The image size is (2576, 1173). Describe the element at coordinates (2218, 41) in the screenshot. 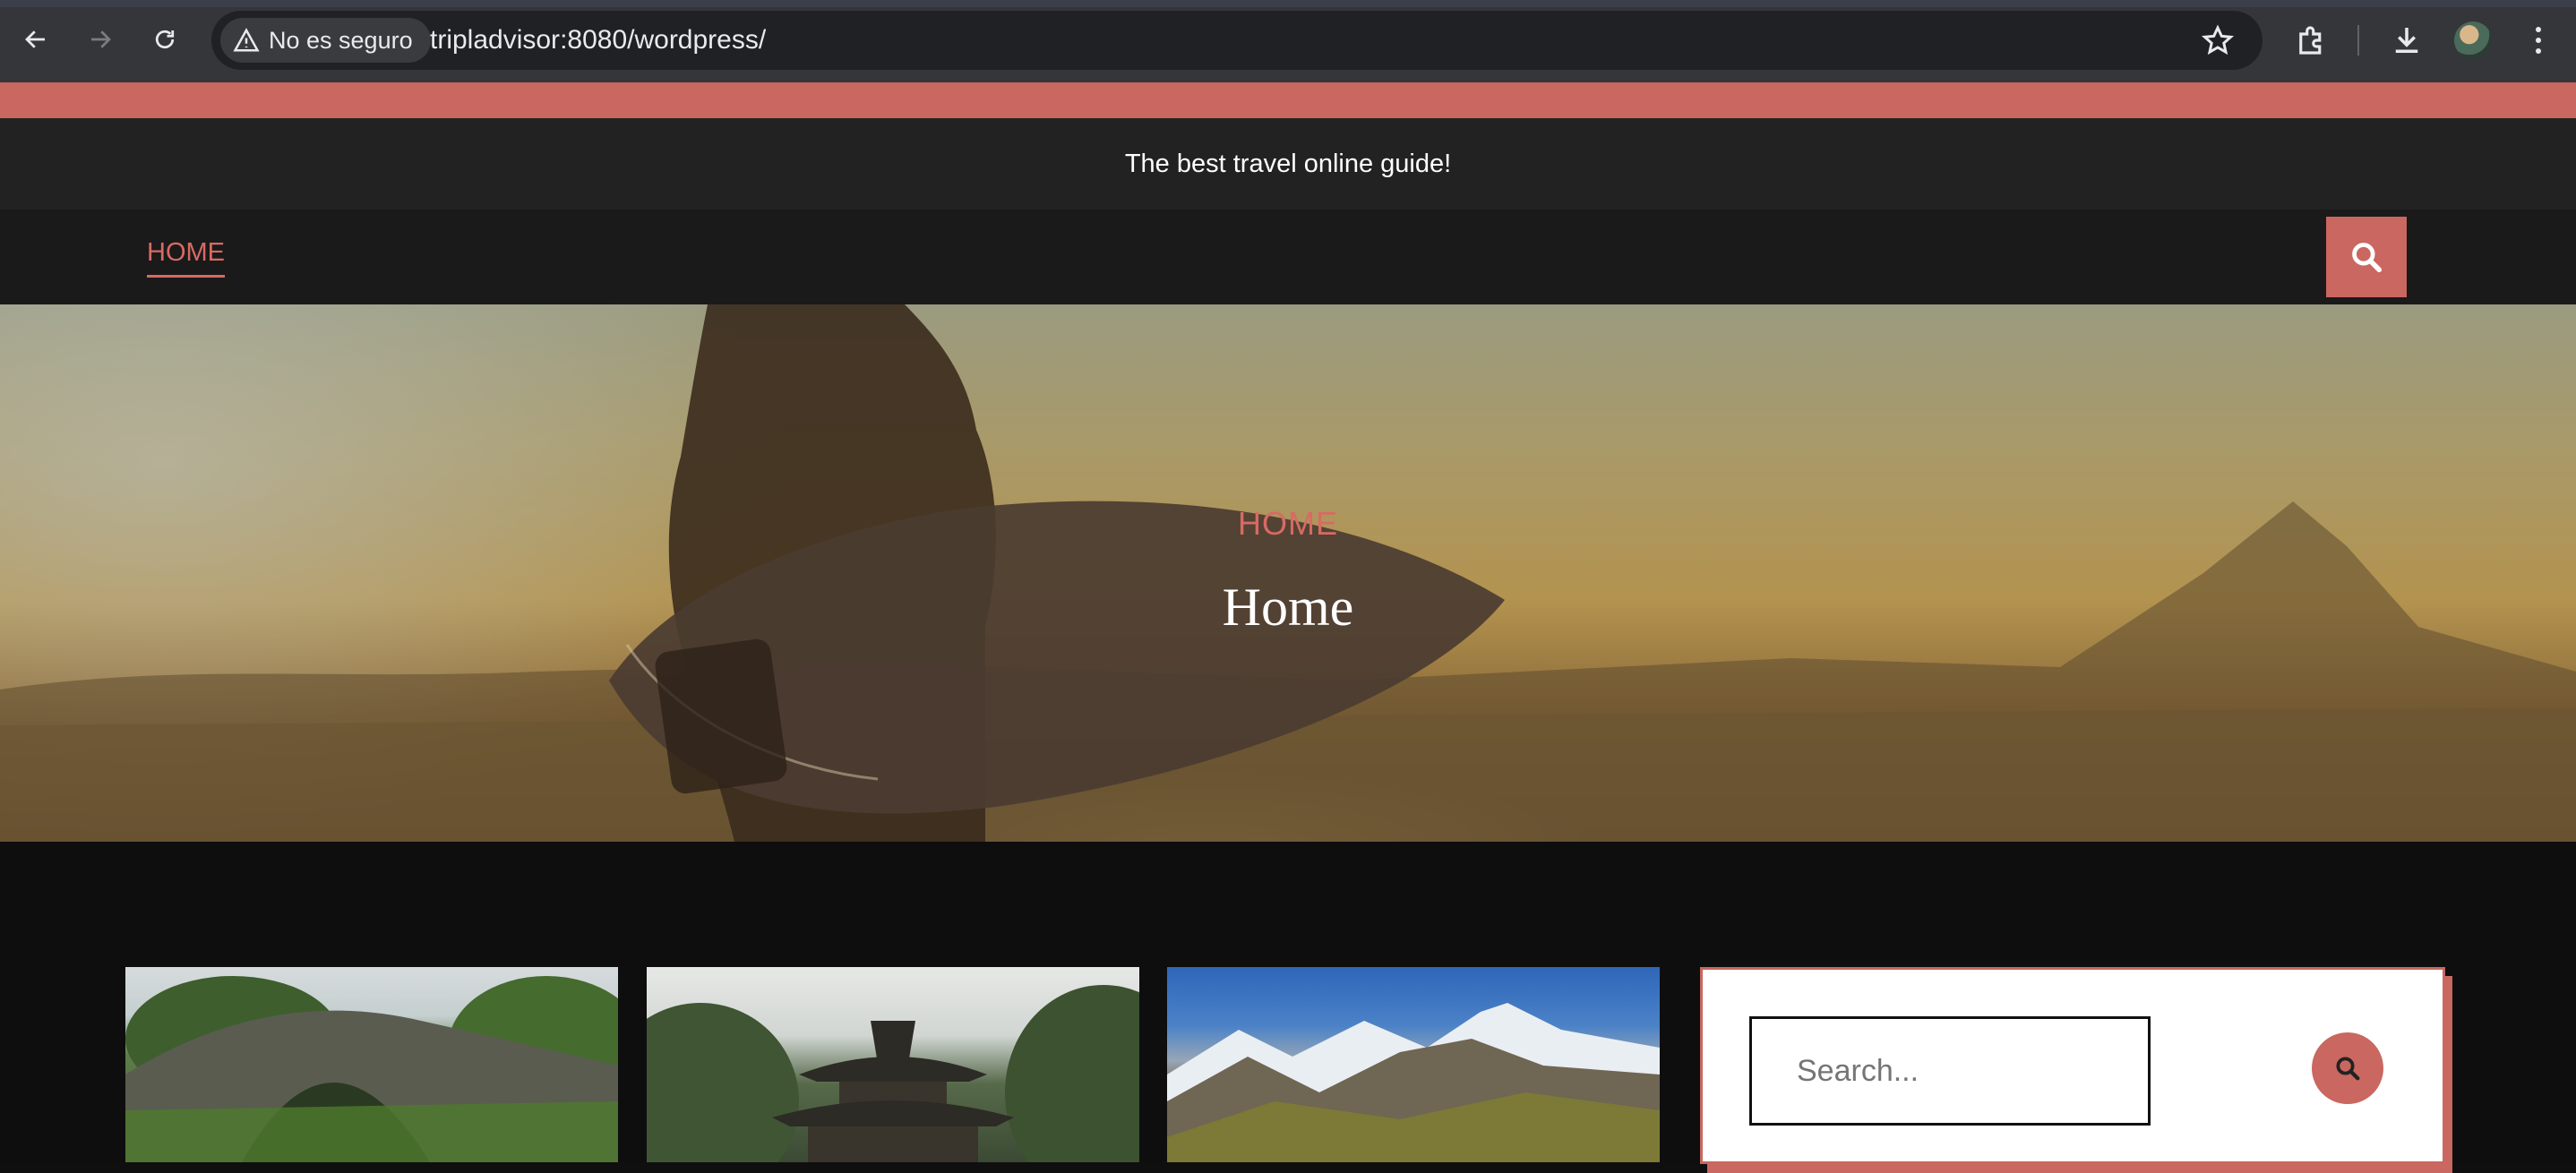

I see `star-icon` at that location.